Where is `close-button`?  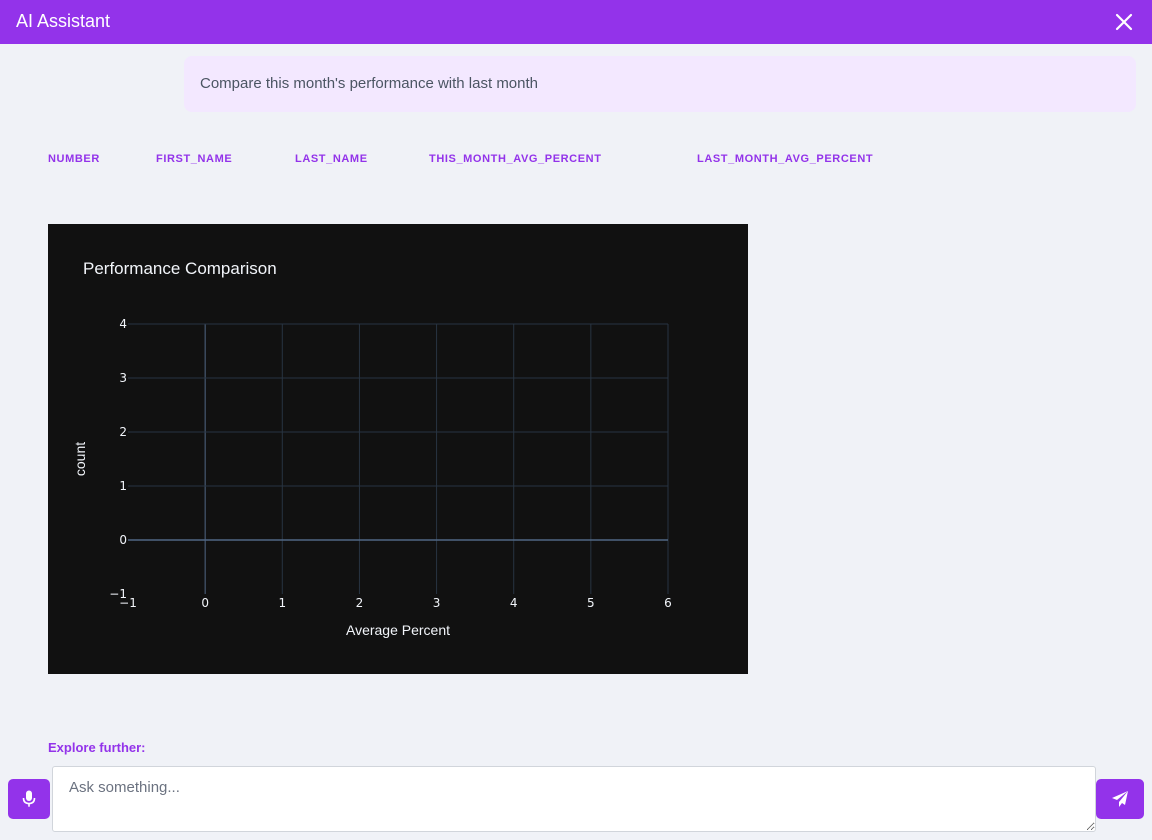 close-button is located at coordinates (1124, 22).